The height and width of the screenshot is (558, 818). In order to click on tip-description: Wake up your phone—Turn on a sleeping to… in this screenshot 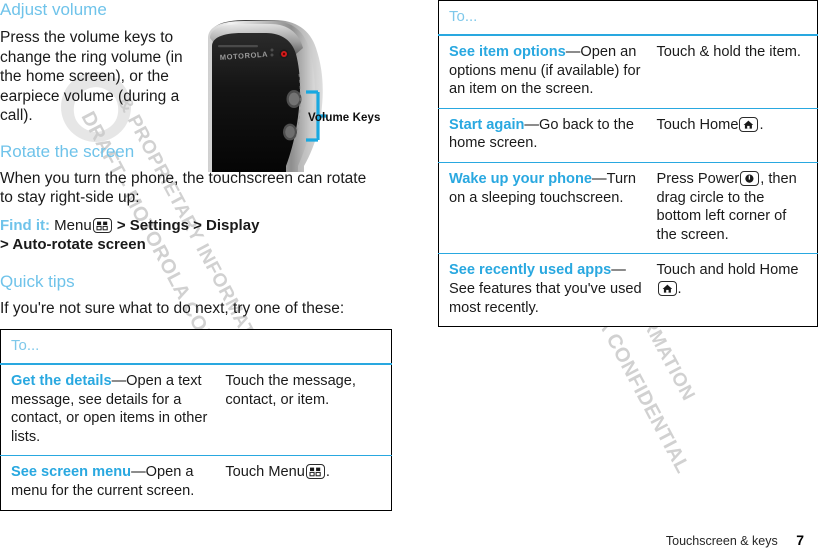, I will do `click(548, 188)`.